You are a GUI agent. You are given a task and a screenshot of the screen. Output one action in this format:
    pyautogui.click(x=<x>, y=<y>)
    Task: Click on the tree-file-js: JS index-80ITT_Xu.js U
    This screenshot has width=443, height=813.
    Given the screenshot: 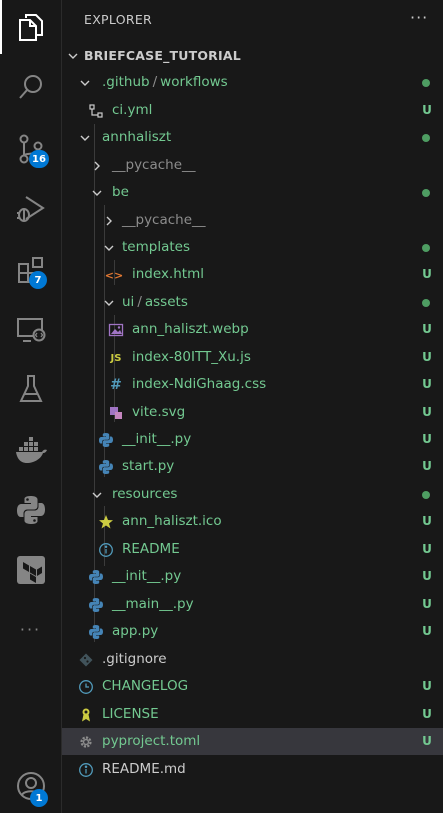 What is the action you would take?
    pyautogui.click(x=252, y=357)
    